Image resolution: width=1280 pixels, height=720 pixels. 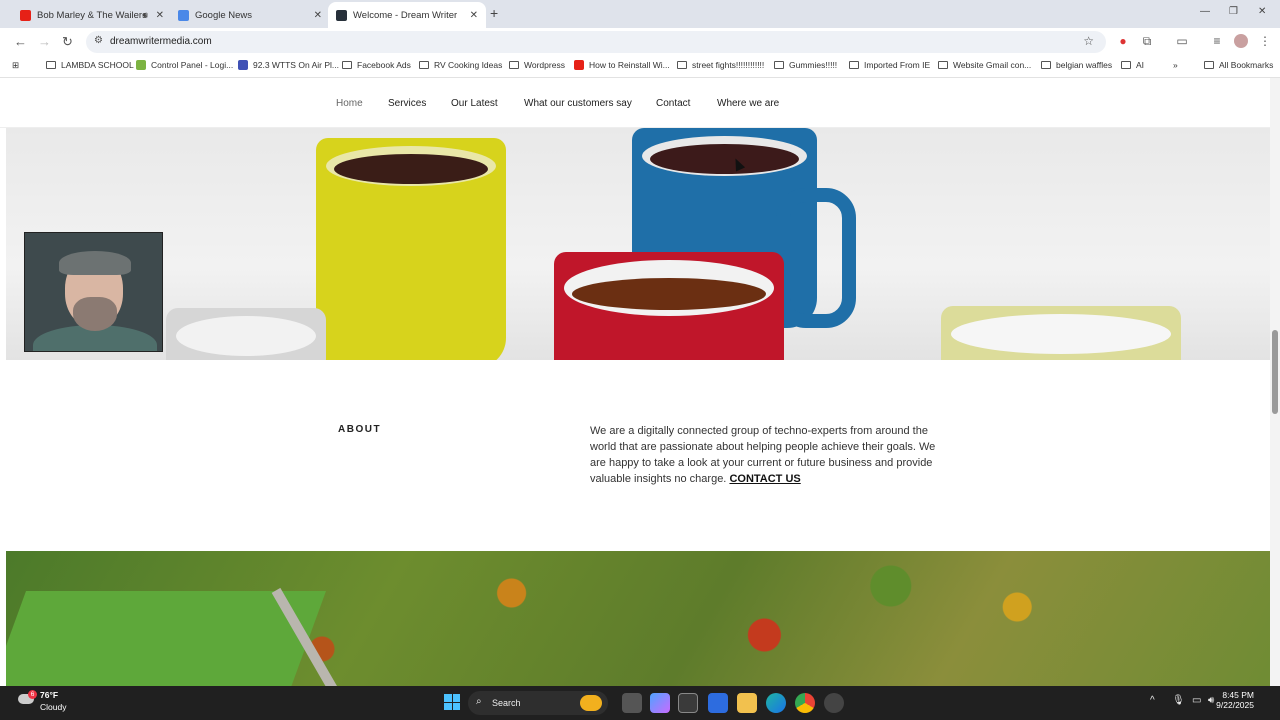 I want to click on bookmark-ai: AI, so click(x=1132, y=65).